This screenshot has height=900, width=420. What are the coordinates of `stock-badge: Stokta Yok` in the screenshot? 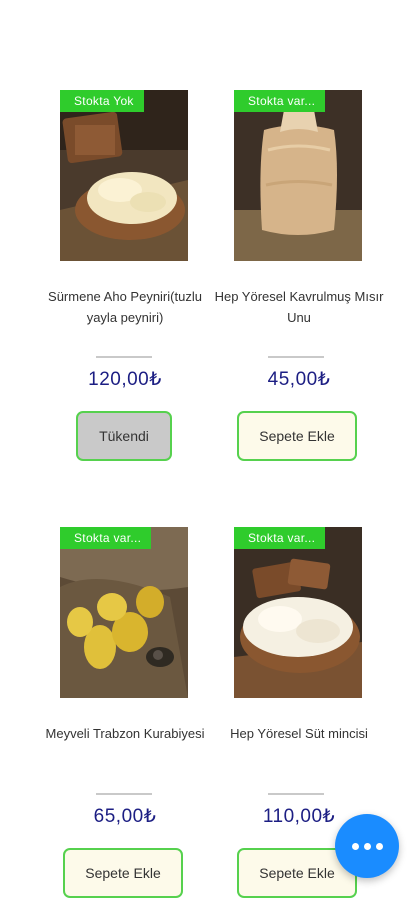 It's located at (102, 101).